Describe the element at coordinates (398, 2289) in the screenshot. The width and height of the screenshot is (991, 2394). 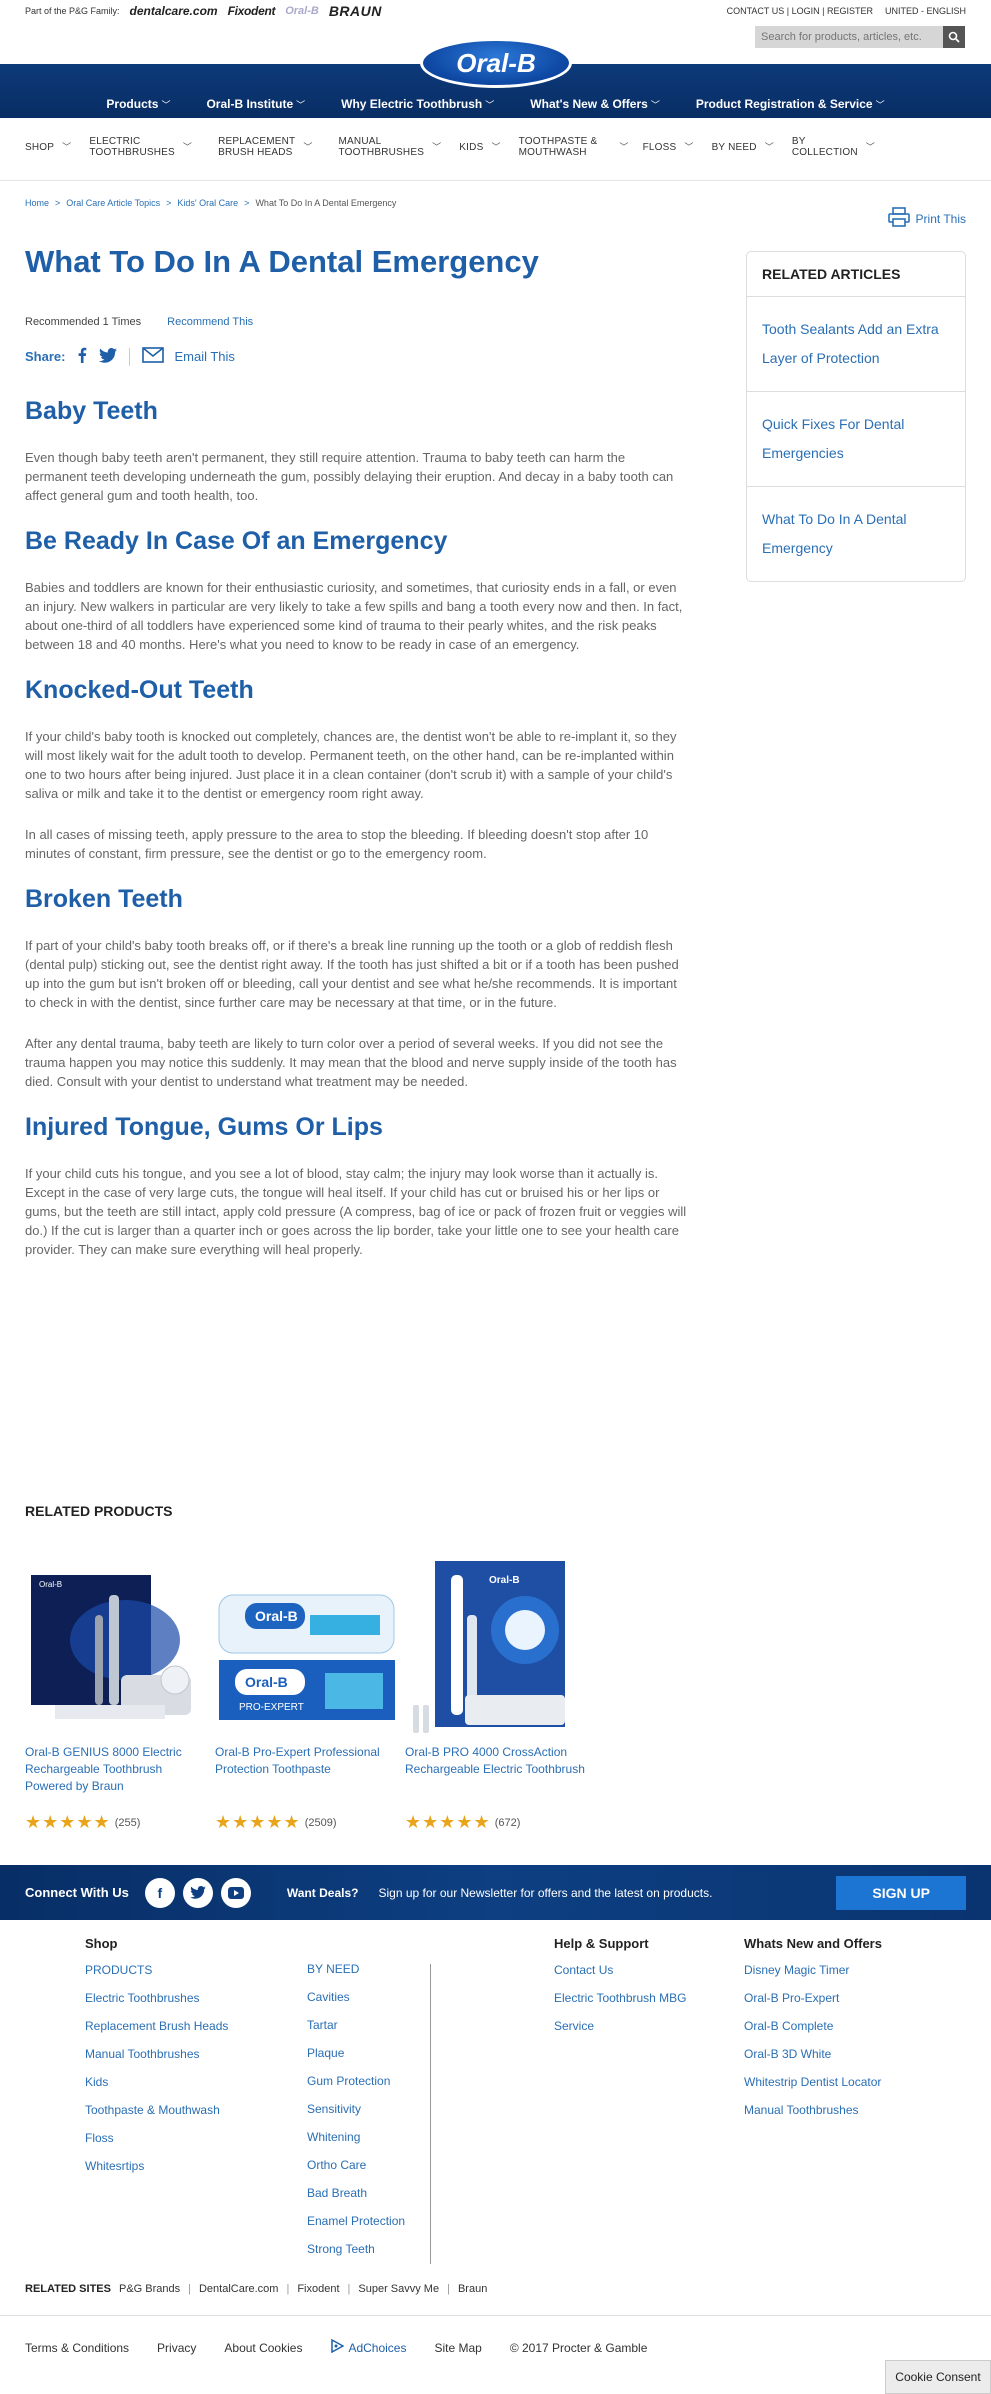
I see `related-site-link: Super Savvy Me` at that location.